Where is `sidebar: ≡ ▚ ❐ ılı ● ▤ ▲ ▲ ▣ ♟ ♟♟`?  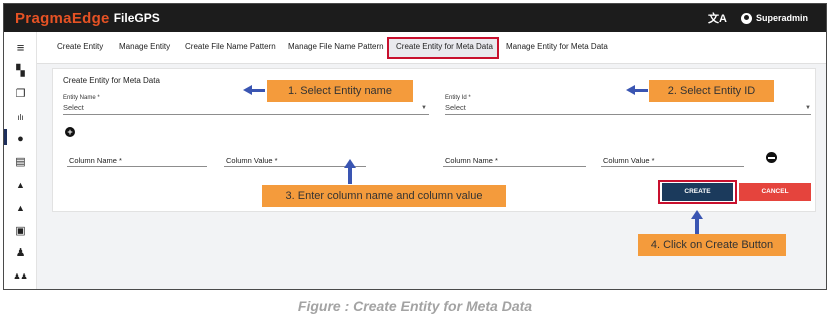 sidebar: ≡ ▚ ❐ ılı ● ▤ ▲ ▲ ▣ ♟ ♟♟ is located at coordinates (20, 160).